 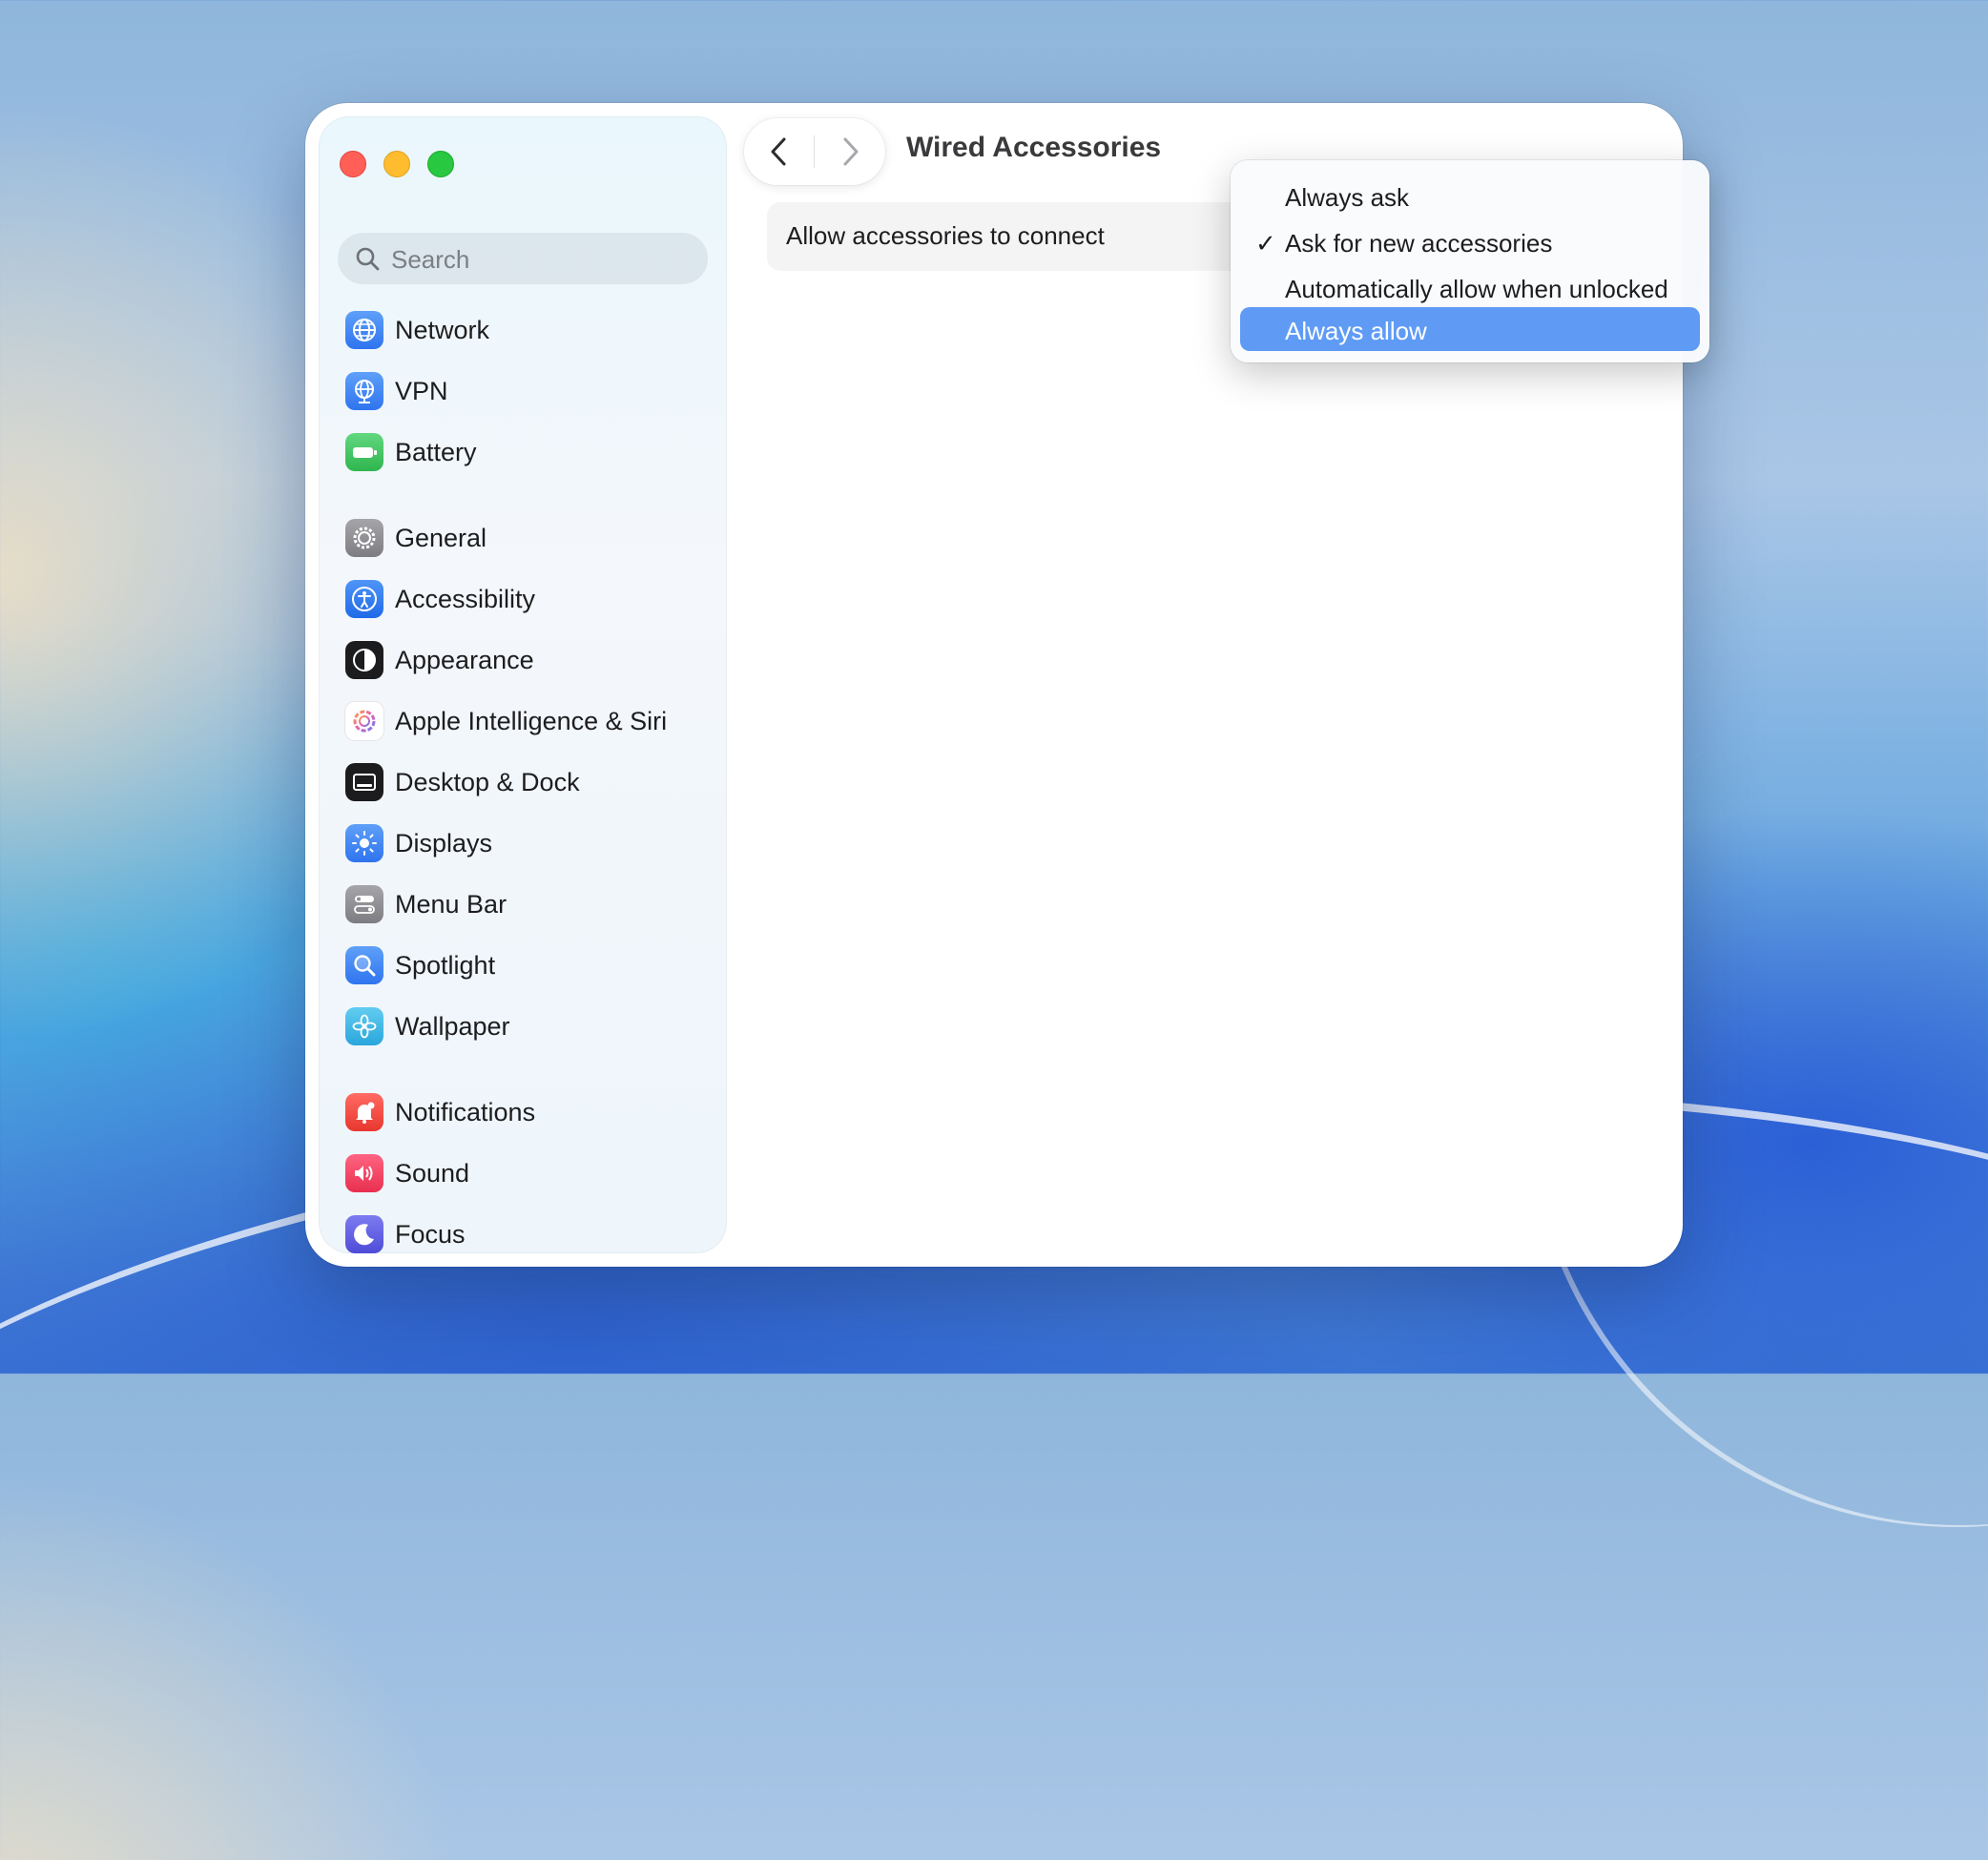 I want to click on zoom-window-button, so click(x=441, y=164).